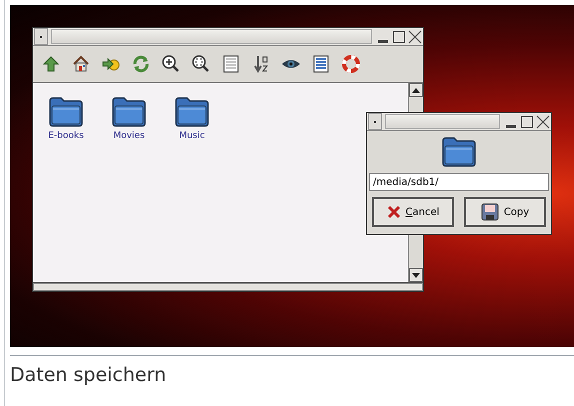 This screenshot has height=406, width=574. What do you see at coordinates (66, 136) in the screenshot?
I see `folder-label: E-books` at bounding box center [66, 136].